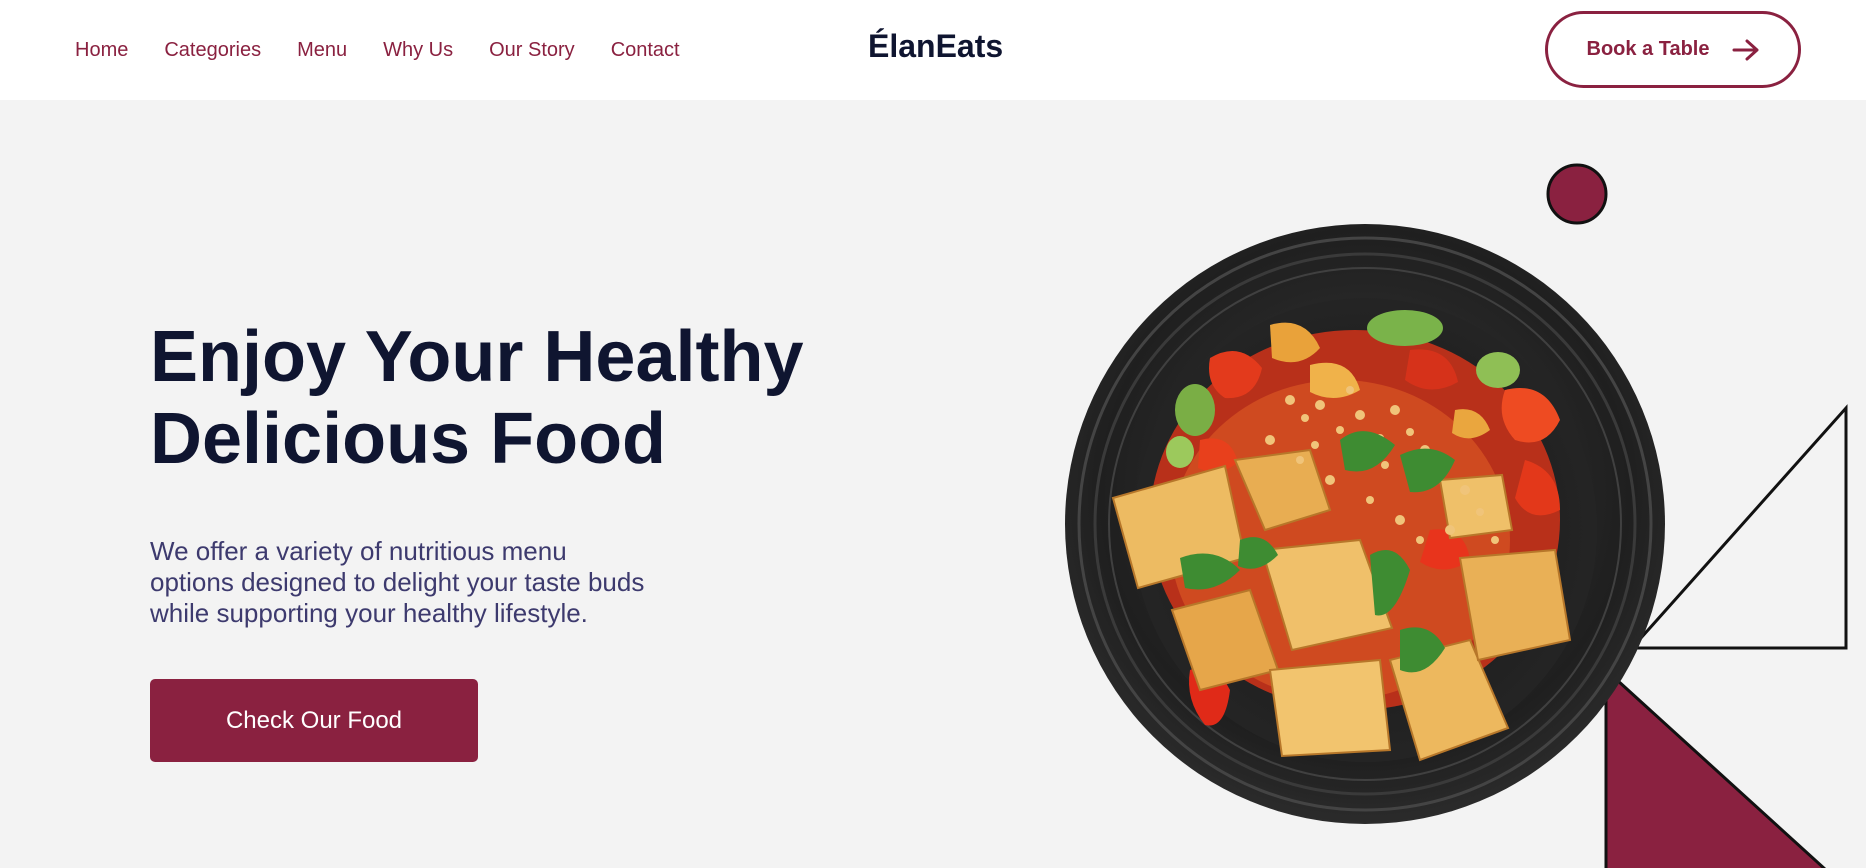  Describe the element at coordinates (1746, 50) in the screenshot. I see `arrow-right-icon` at that location.